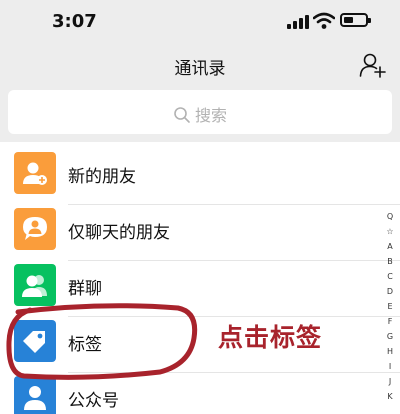  Describe the element at coordinates (210, 115) in the screenshot. I see `search-placeholder: 搜索` at that location.